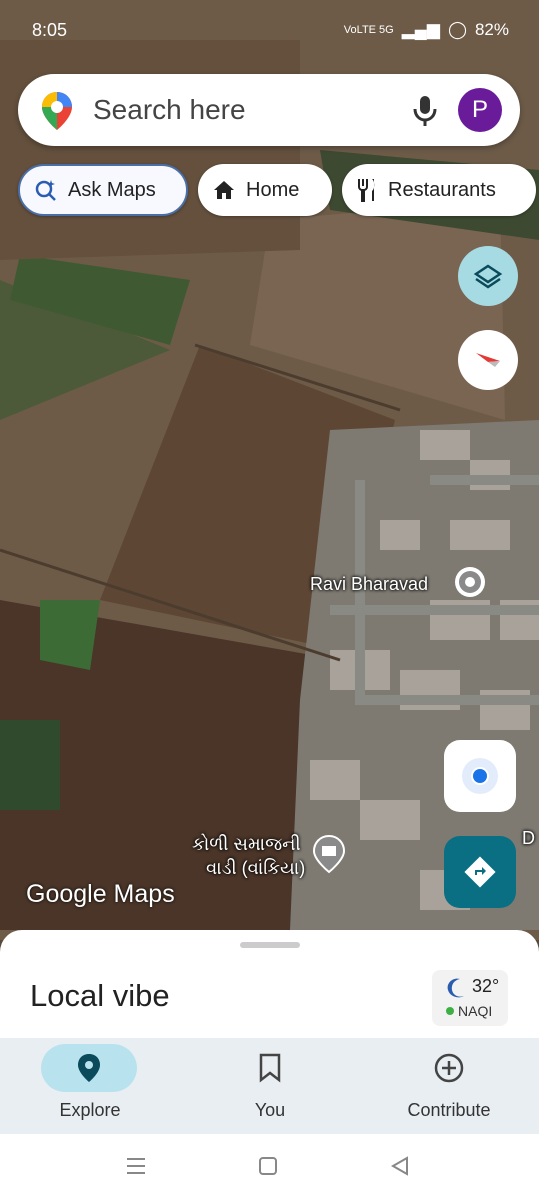 The height and width of the screenshot is (1200, 539). I want to click on temperature: 32°, so click(486, 986).